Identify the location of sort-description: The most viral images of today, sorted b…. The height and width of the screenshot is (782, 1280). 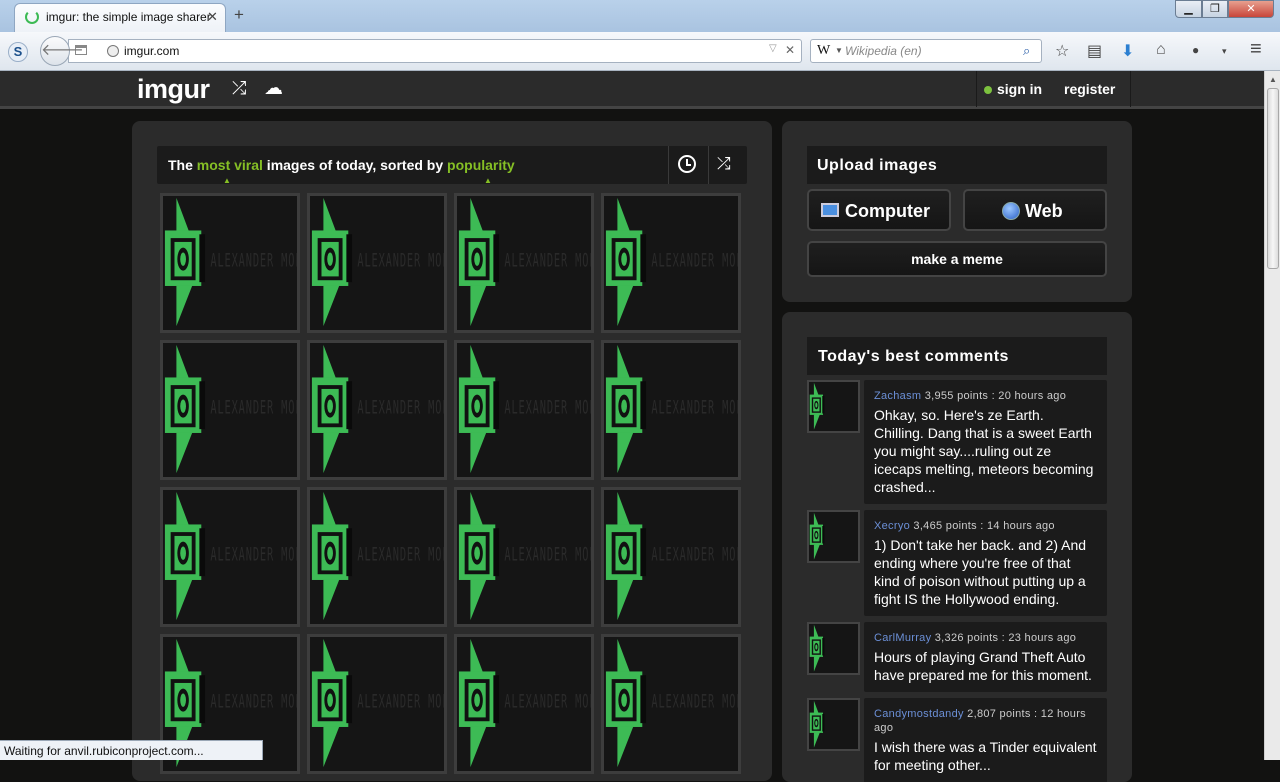
(341, 165).